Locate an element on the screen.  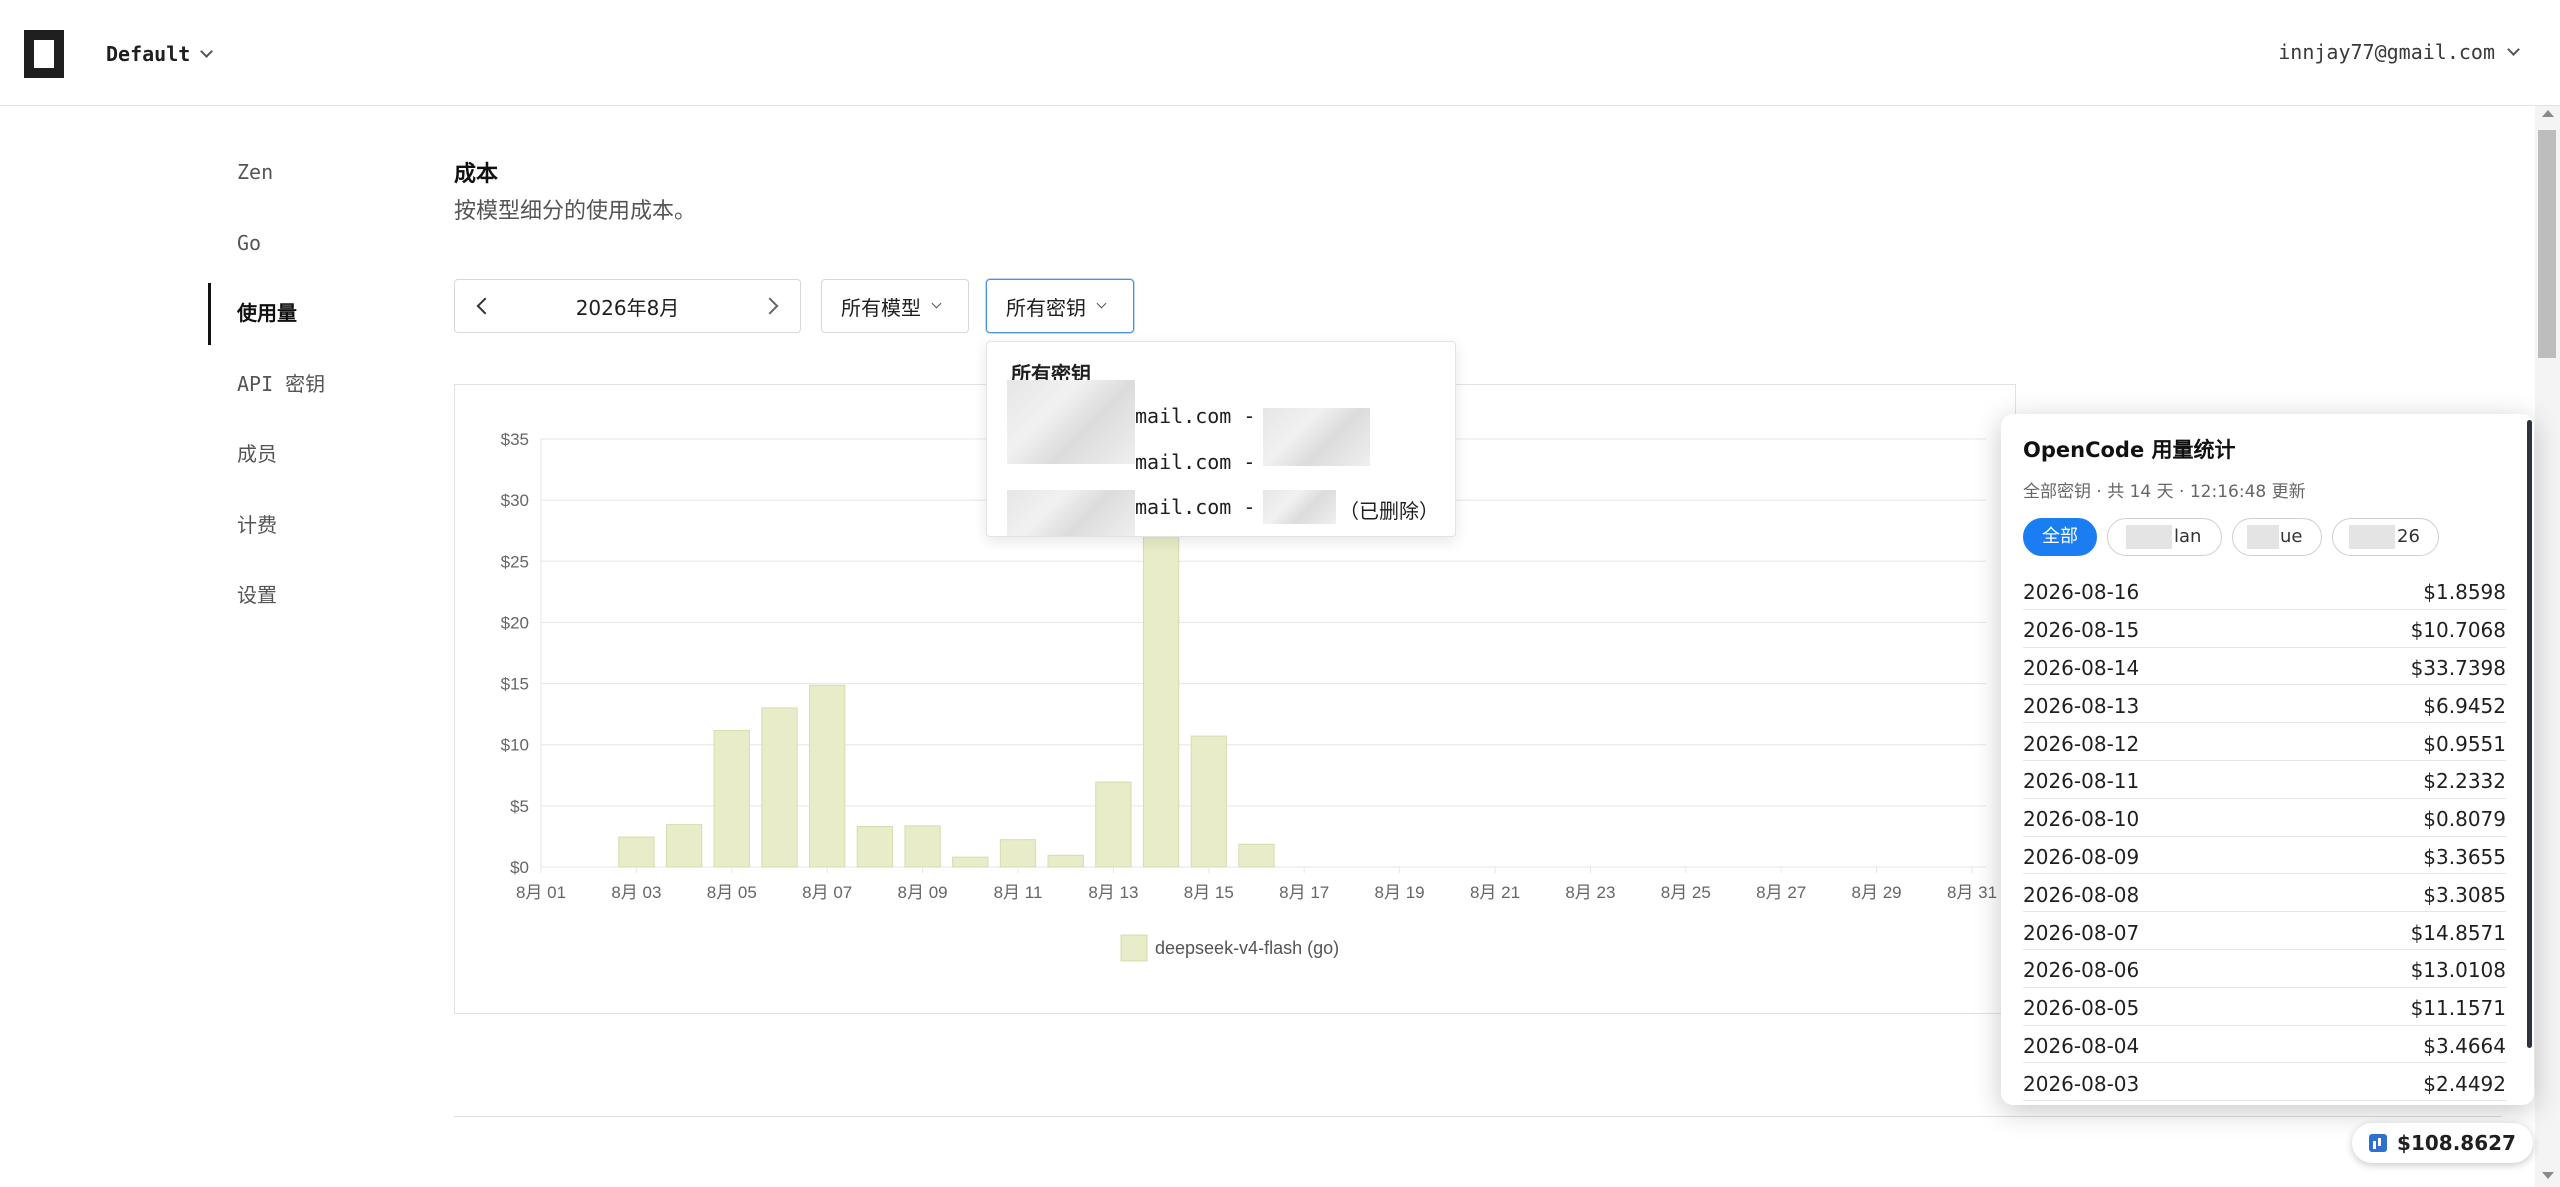
daily-cost-row: 2026-08-13 $6.9452 is located at coordinates (2264, 704).